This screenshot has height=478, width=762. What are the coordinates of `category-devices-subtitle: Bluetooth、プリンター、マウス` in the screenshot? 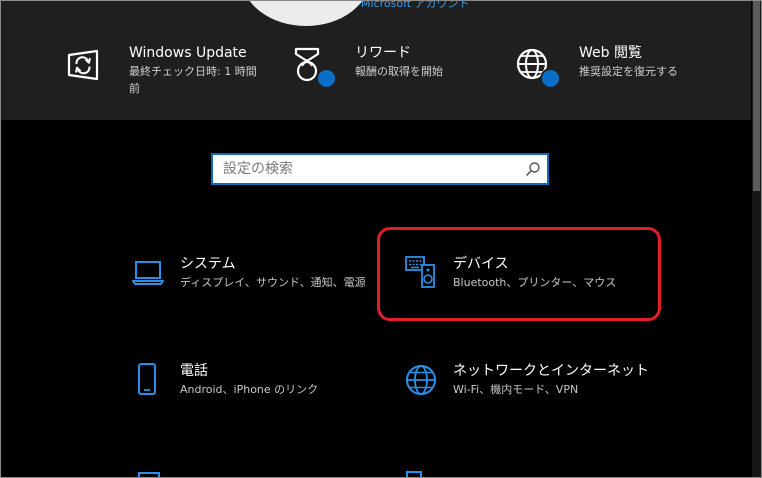 It's located at (535, 282).